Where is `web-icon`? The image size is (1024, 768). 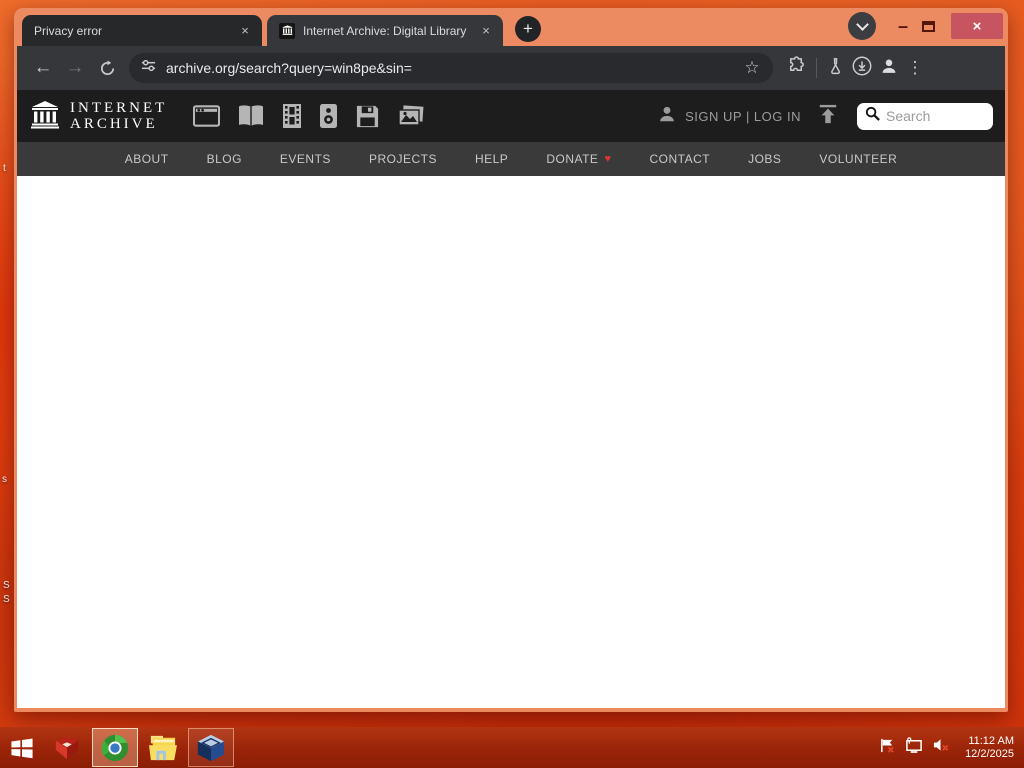 web-icon is located at coordinates (207, 116).